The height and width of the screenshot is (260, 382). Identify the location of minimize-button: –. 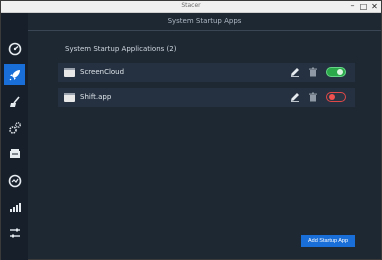
(352, 5).